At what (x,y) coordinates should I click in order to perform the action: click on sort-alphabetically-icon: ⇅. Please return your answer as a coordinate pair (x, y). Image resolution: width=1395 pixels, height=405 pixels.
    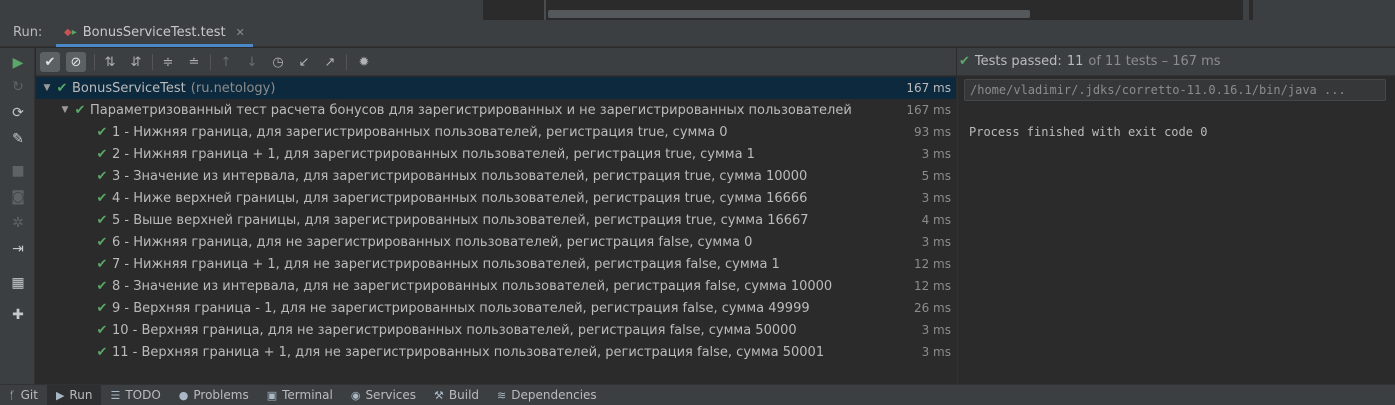
    Looking at the image, I should click on (110, 62).